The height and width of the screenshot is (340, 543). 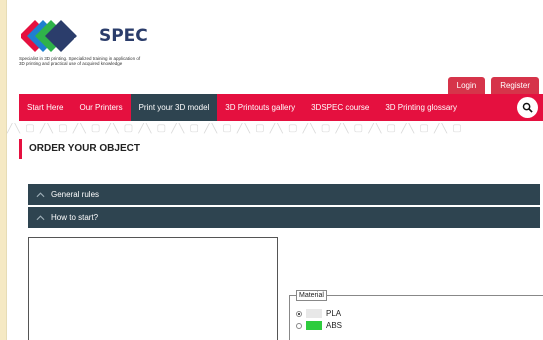 I want to click on accordion-label: General rules, so click(x=75, y=194).